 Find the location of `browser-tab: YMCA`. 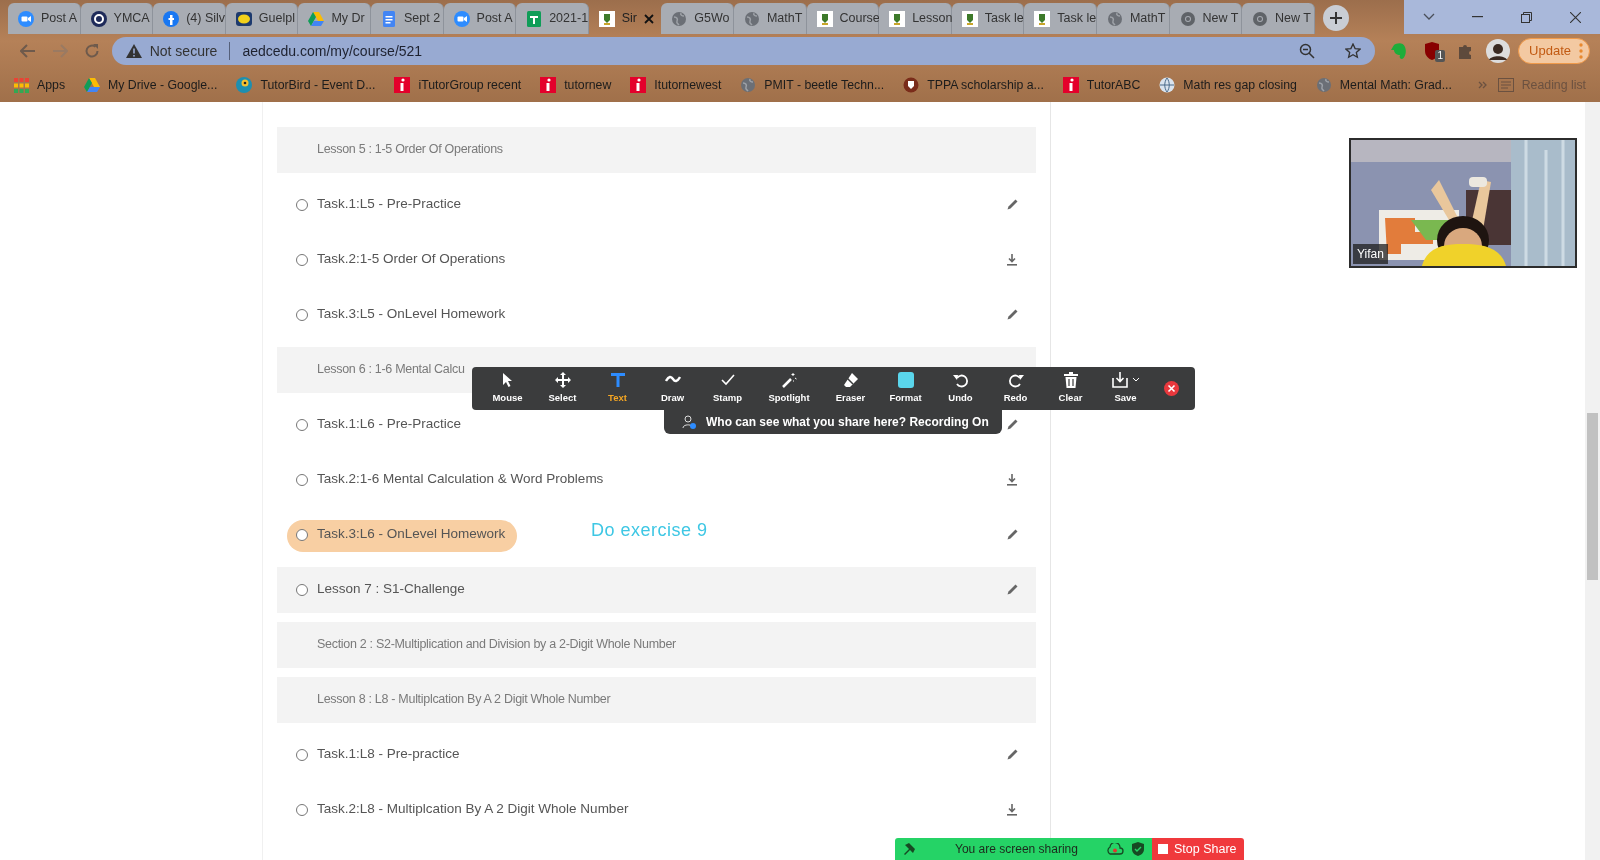

browser-tab: YMCA is located at coordinates (117, 18).